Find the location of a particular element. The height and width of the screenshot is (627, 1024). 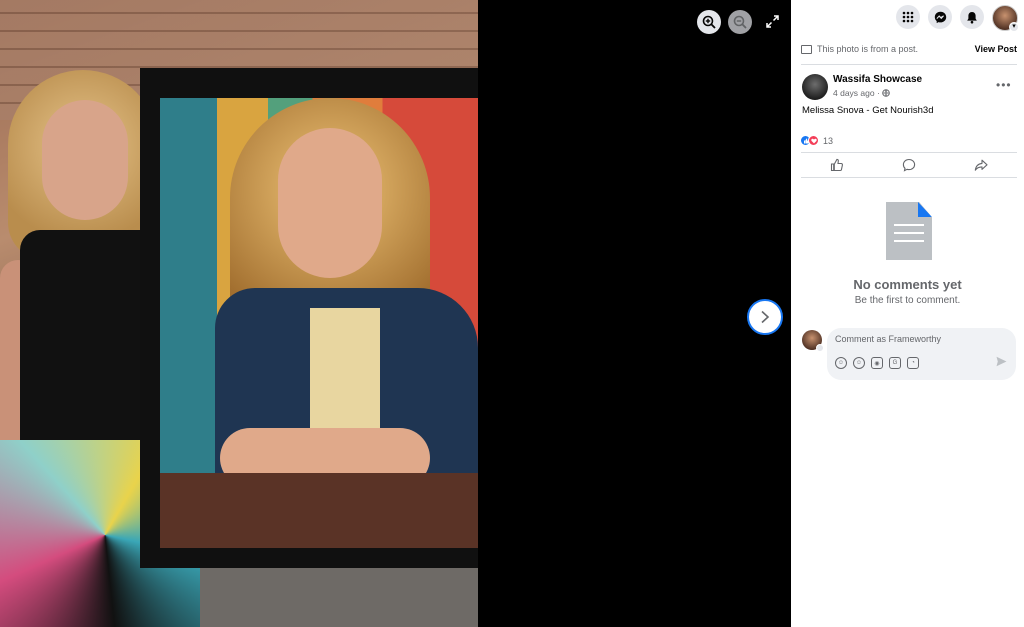

author-name: Wassifa Showcase is located at coordinates (877, 79).